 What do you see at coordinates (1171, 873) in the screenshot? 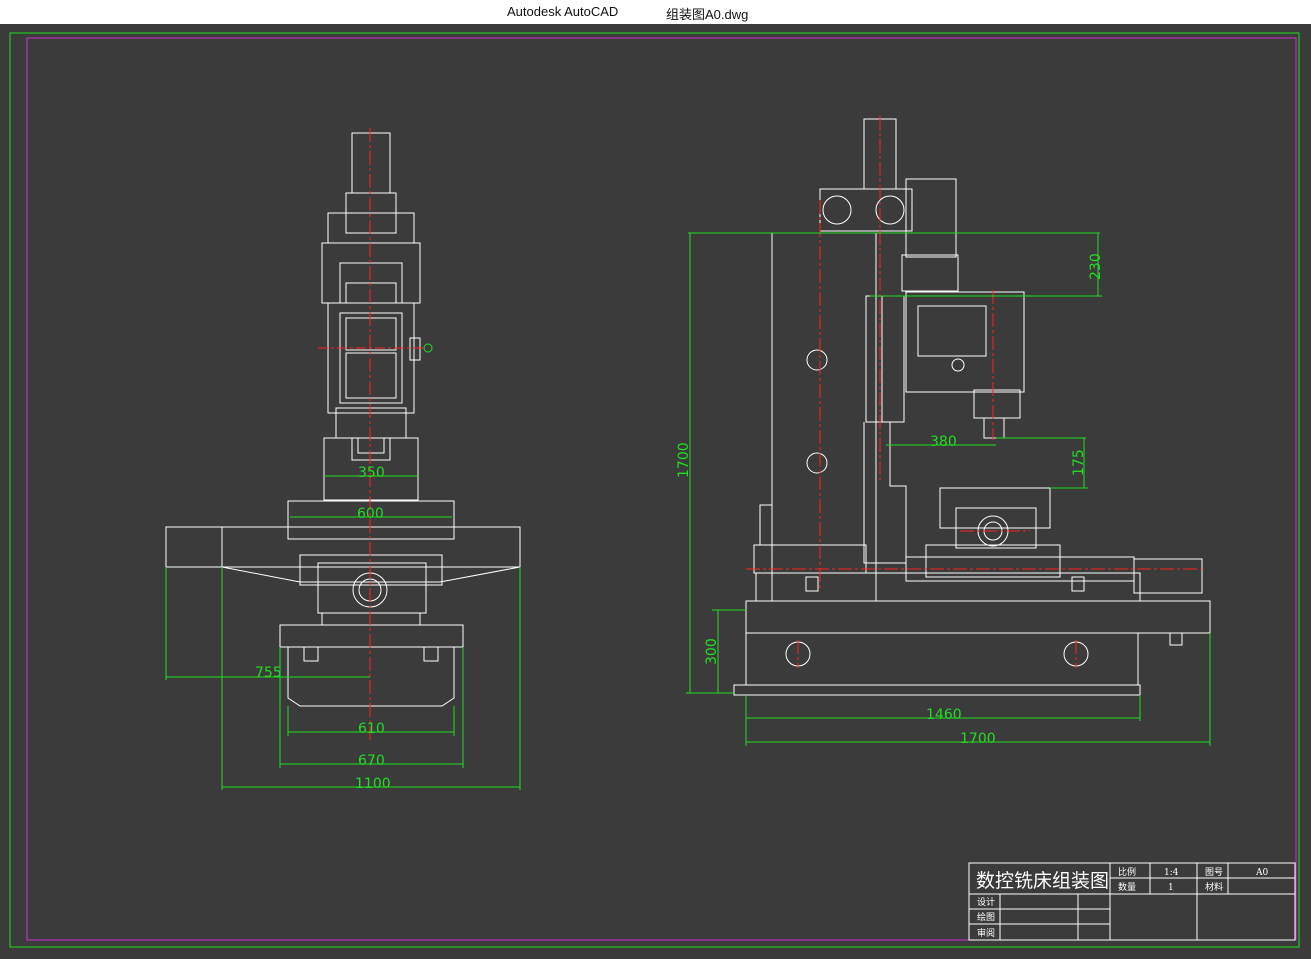
I see `scale-value: 1:4` at bounding box center [1171, 873].